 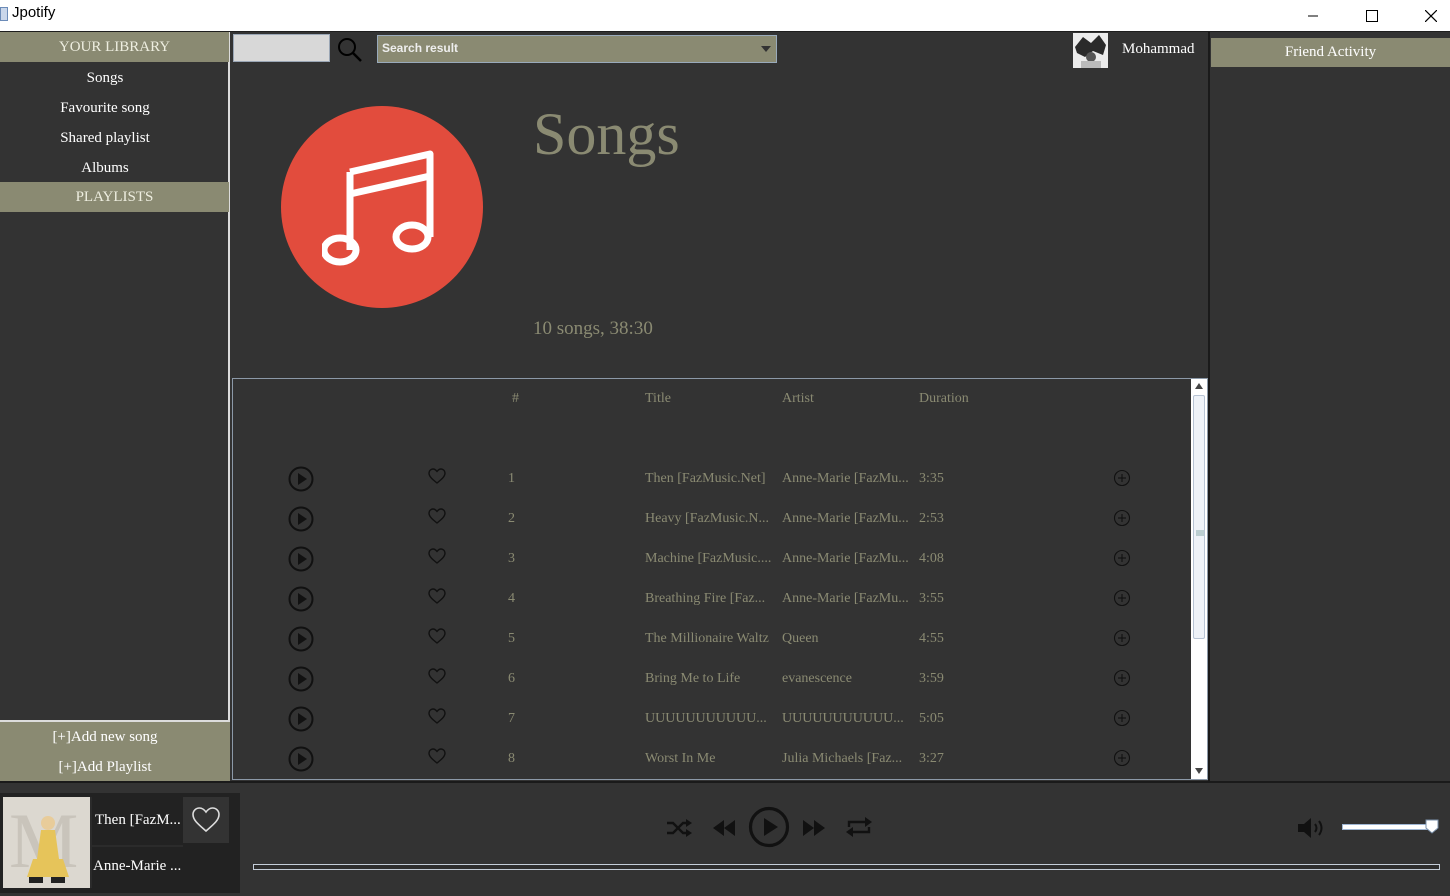 I want to click on shuffle-button, so click(x=679, y=828).